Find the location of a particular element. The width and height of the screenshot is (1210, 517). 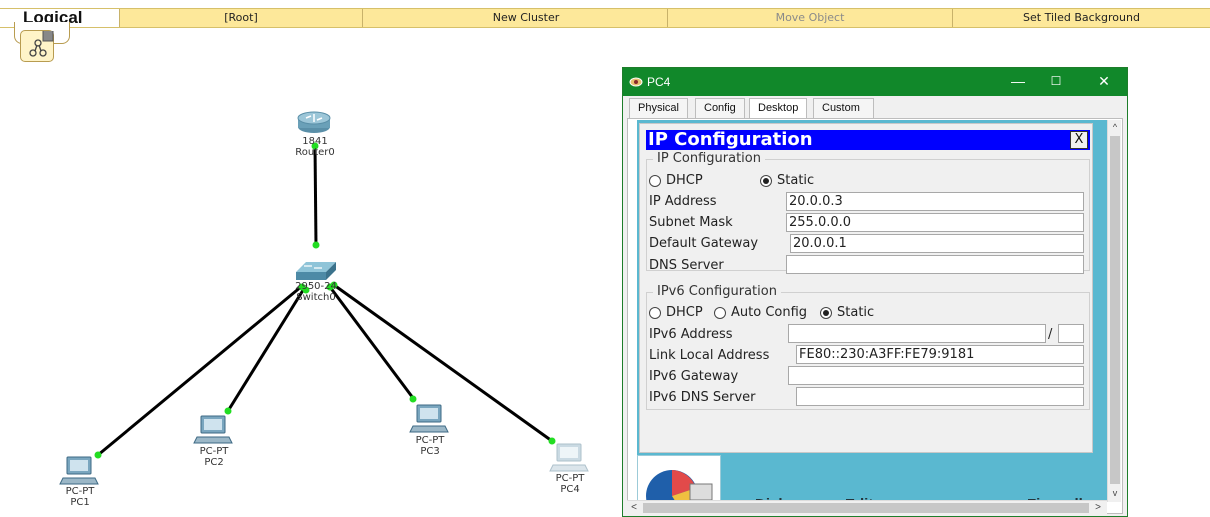

packet-tracer-icon is located at coordinates (636, 82).